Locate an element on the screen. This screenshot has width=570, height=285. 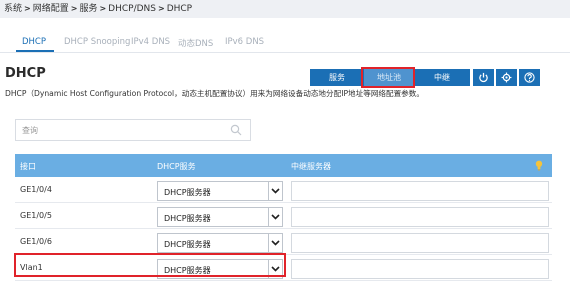
settings-button is located at coordinates (506, 77).